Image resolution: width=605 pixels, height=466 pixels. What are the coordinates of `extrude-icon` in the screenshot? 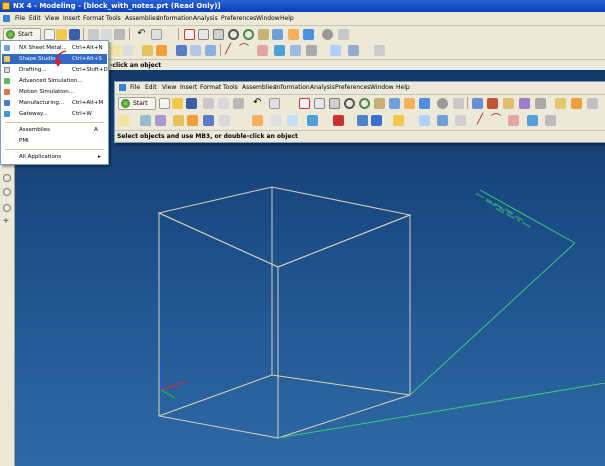 It's located at (145, 120).